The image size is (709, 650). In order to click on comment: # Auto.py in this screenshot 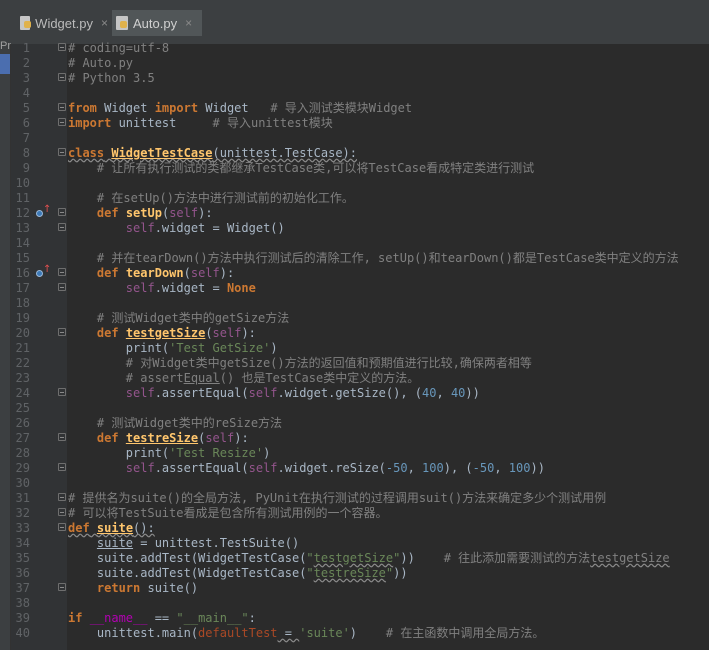, I will do `click(101, 63)`.